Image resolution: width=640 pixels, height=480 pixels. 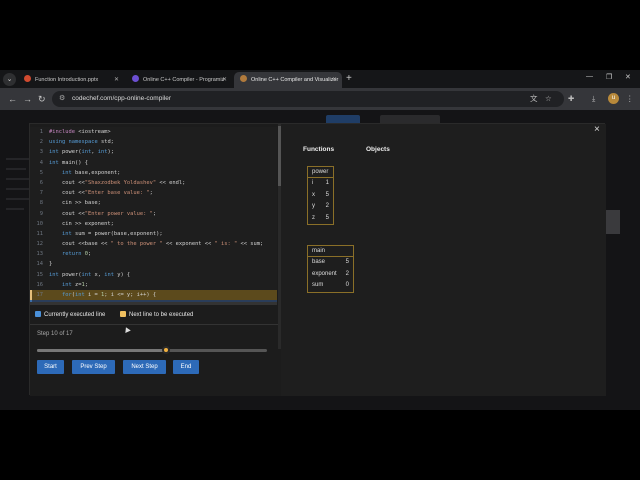 I want to click on tab-pptx: Function Introduction.pptx ✕, so click(x=71, y=80).